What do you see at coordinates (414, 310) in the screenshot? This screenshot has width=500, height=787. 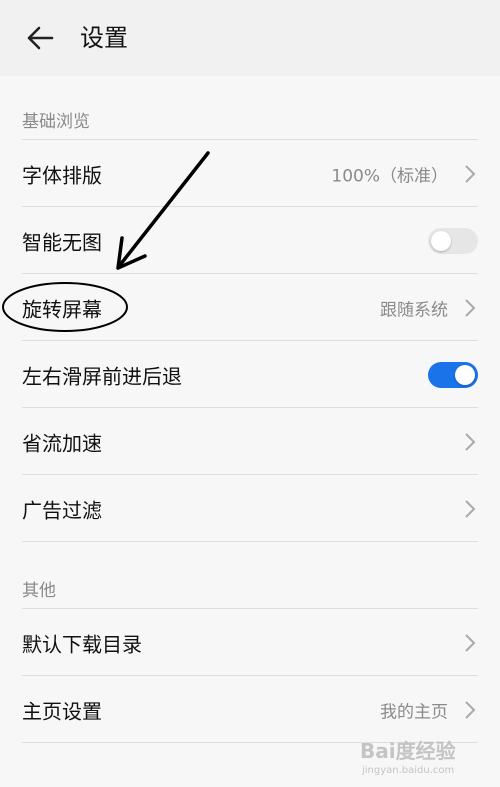 I see `row-value: 跟随系统` at bounding box center [414, 310].